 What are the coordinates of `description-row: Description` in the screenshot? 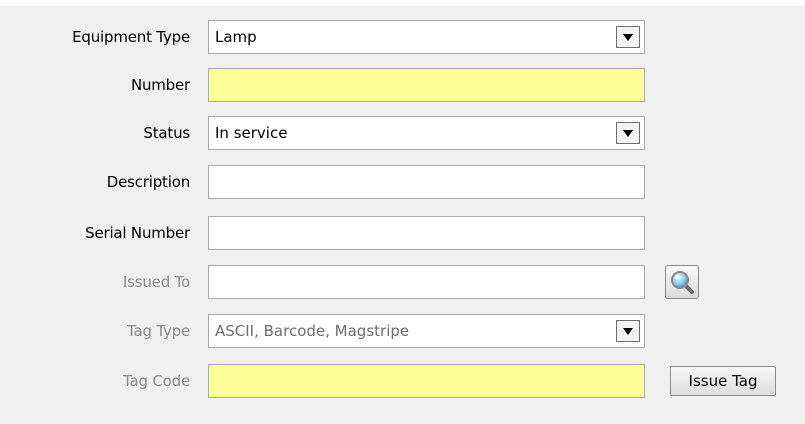 It's located at (402, 182).